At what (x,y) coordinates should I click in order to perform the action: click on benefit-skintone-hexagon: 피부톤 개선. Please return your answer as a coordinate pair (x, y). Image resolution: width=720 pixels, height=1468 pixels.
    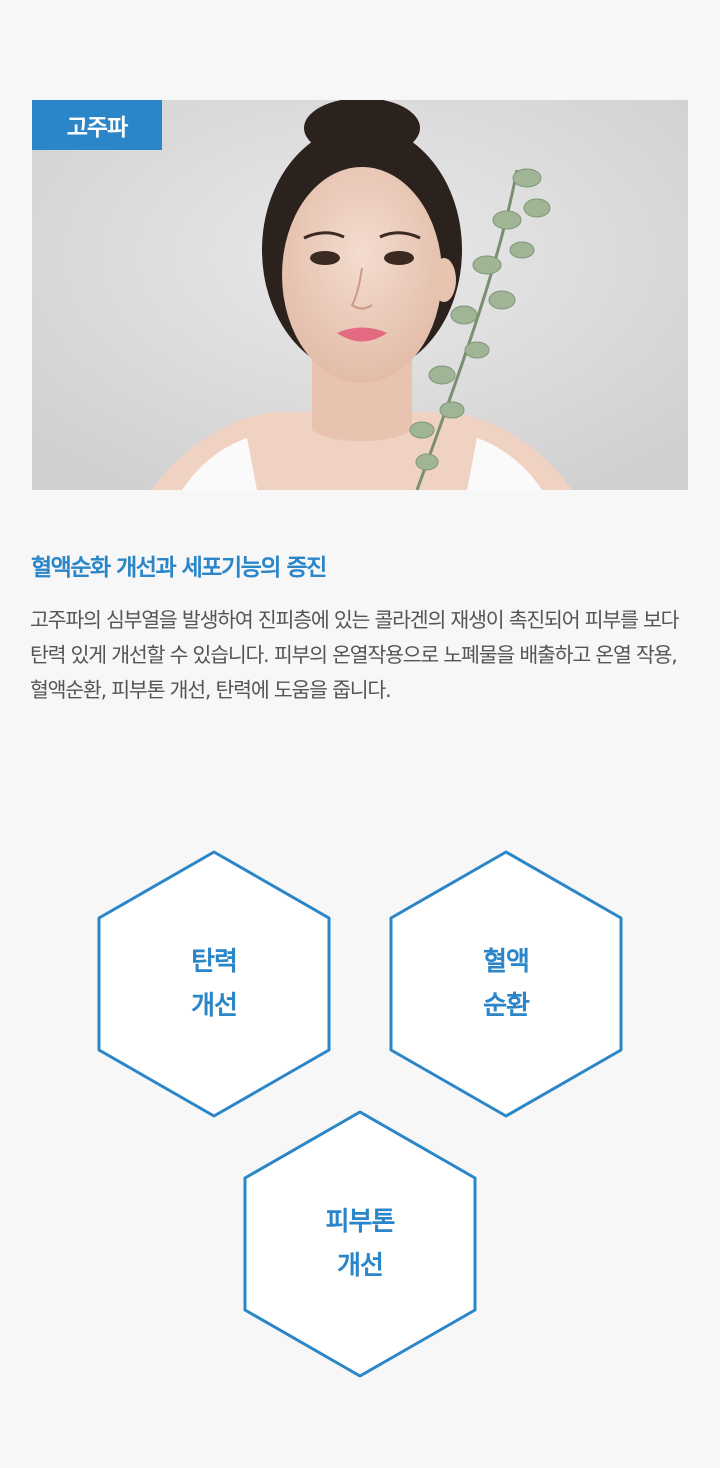
    Looking at the image, I should click on (360, 1244).